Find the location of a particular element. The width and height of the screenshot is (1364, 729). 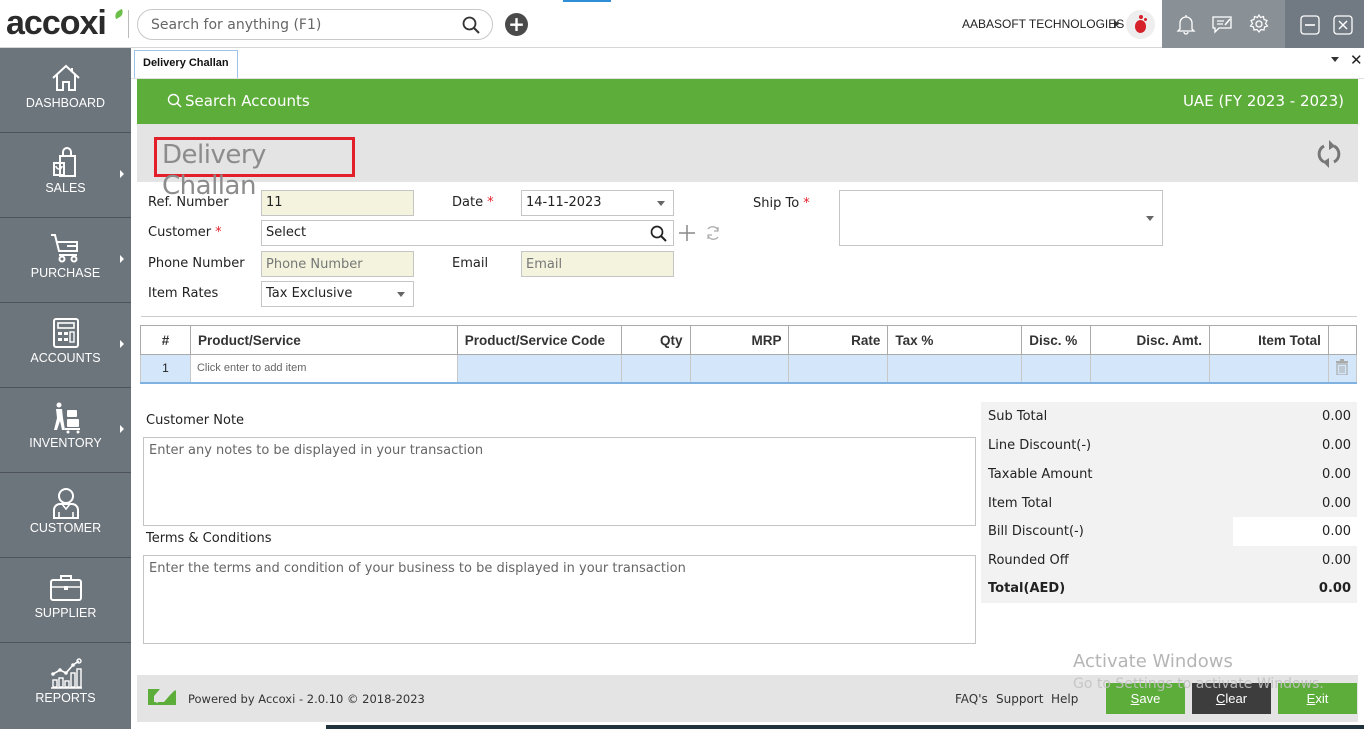

sidebar-item-supplier: SUPPLIER is located at coordinates (65, 600).